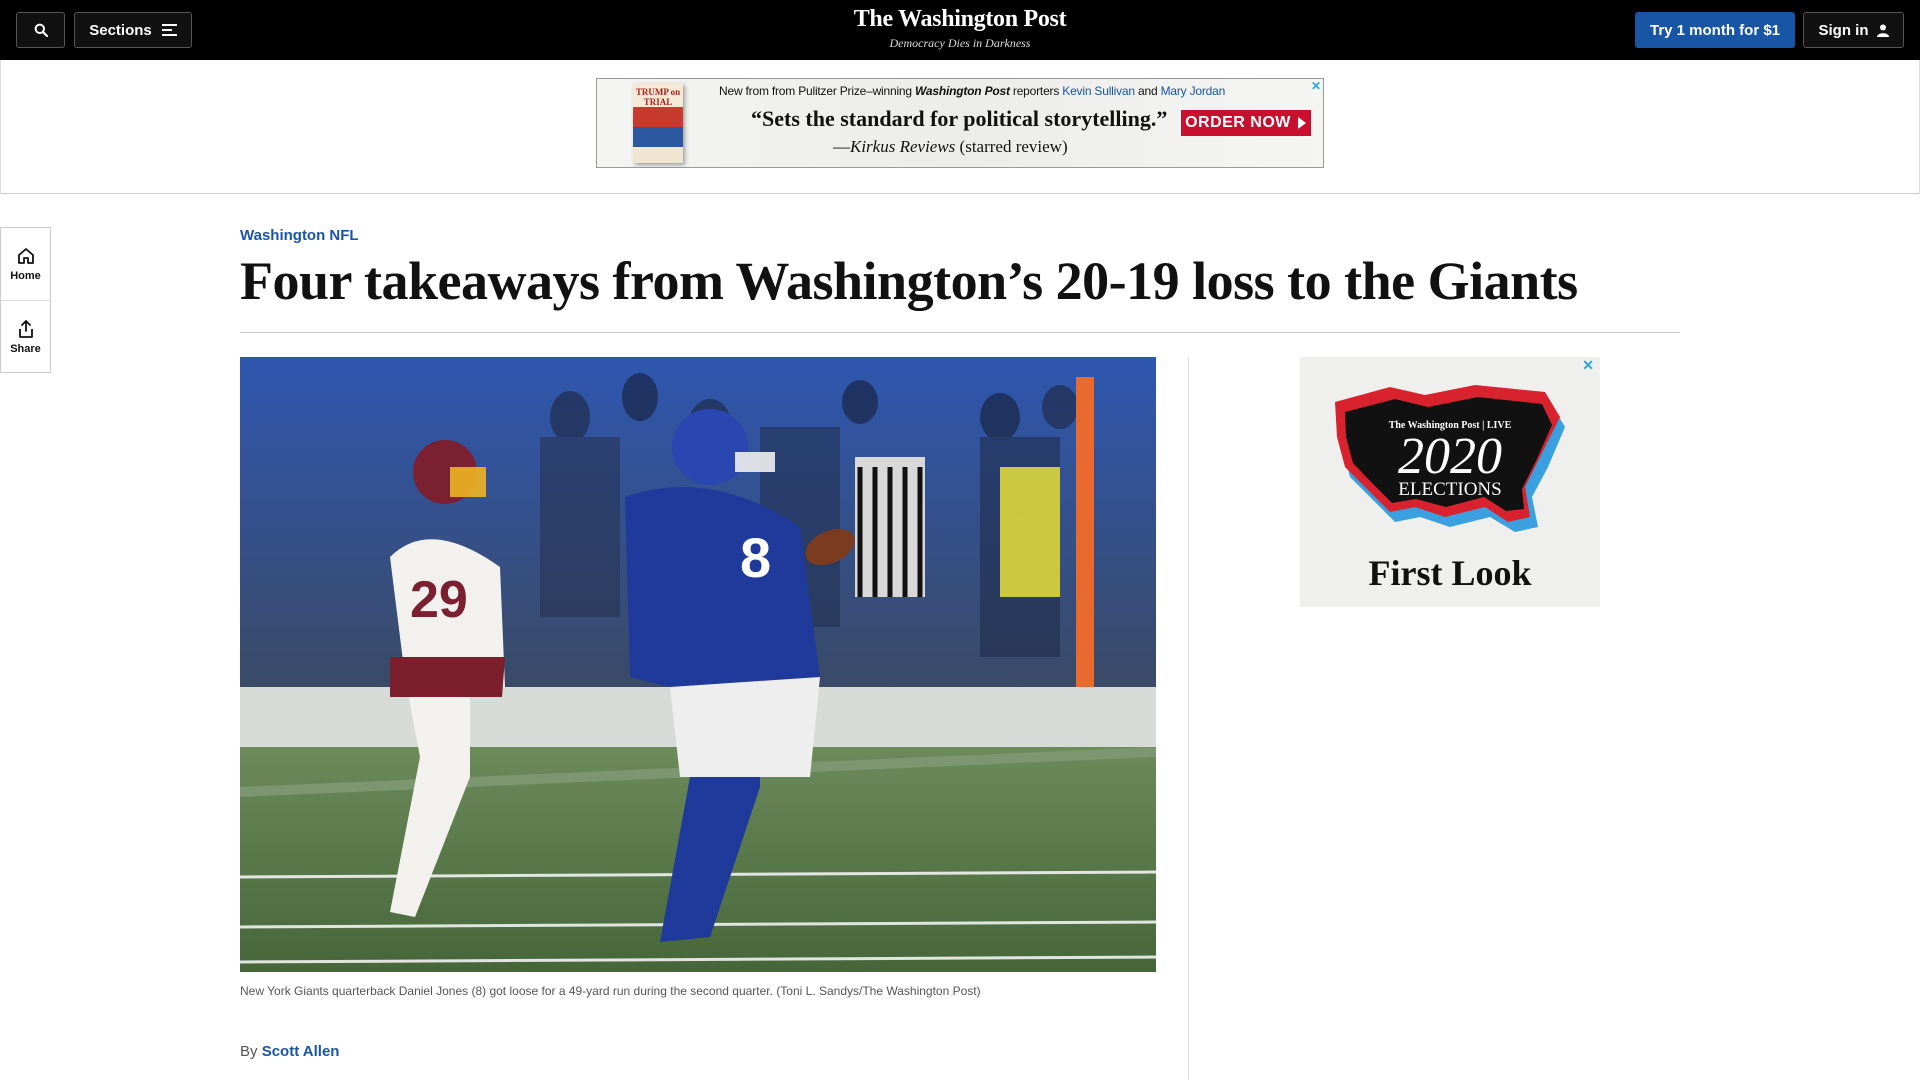  I want to click on side-ad-first-look: First Look, so click(1450, 573).